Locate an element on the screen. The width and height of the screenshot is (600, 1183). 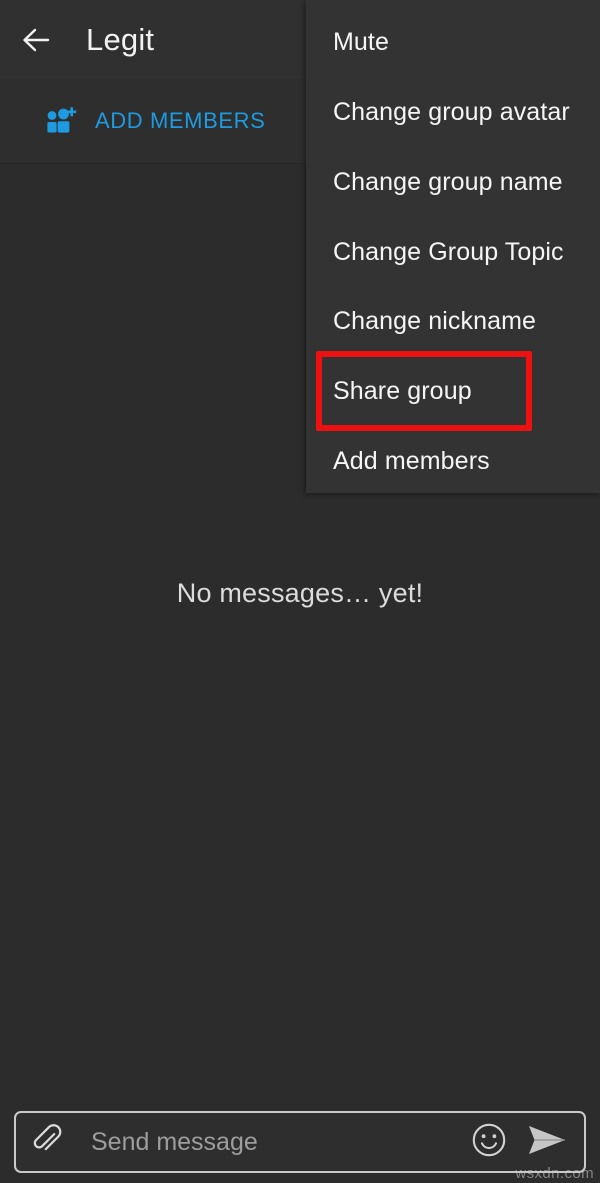
back-button is located at coordinates (36, 40).